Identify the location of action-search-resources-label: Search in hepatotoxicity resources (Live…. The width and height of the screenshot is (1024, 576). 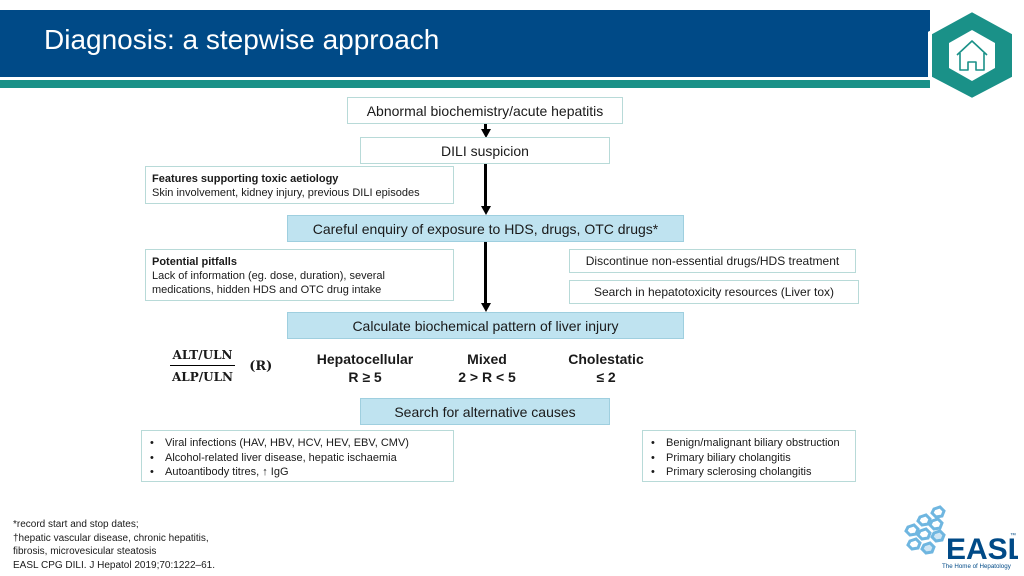
(714, 292).